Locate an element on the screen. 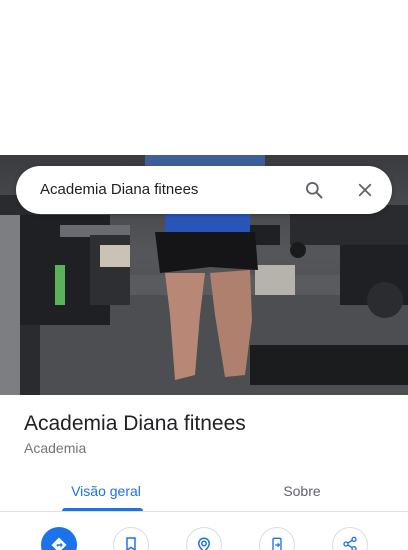 The width and height of the screenshot is (408, 550). share-icon is located at coordinates (350, 543).